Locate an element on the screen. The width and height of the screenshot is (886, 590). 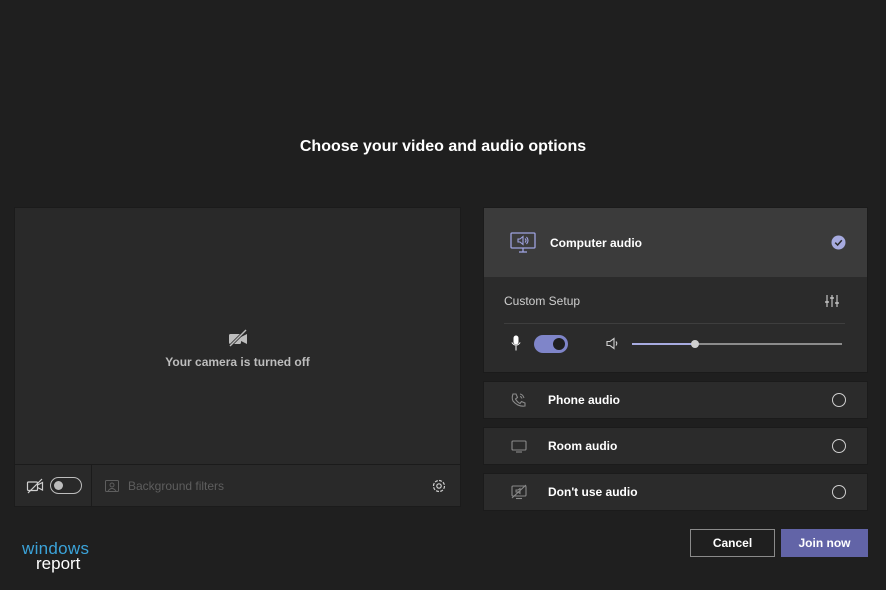
speaker-off-icon is located at coordinates (519, 492).